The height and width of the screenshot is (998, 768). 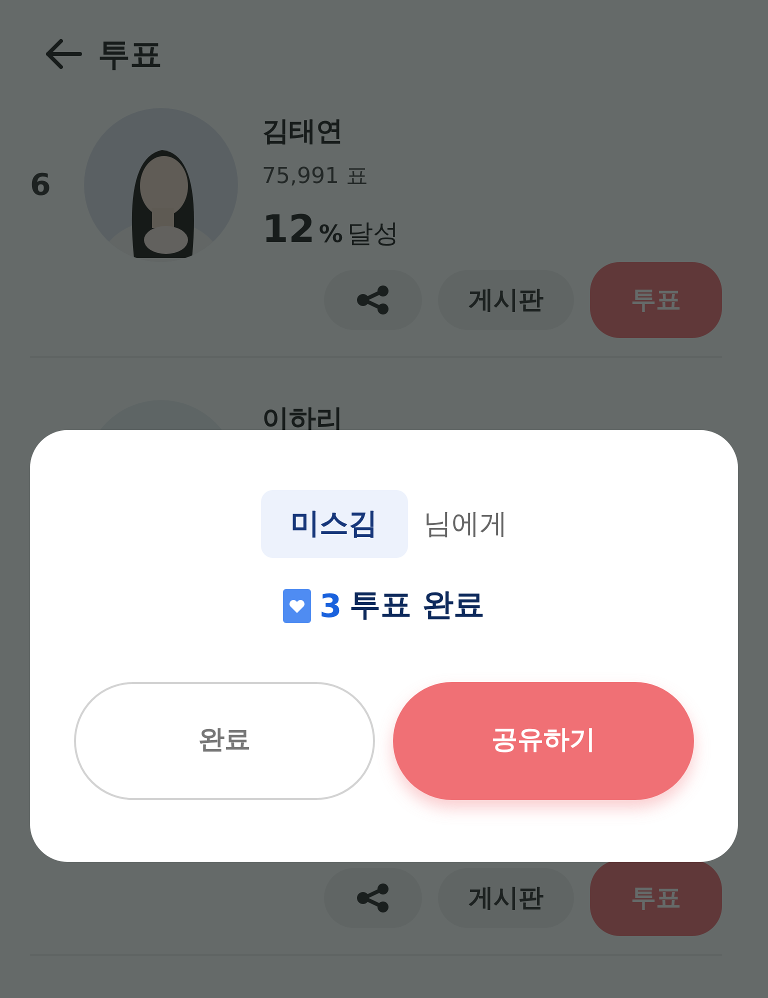 I want to click on candidate-name: 이하리, so click(x=302, y=420).